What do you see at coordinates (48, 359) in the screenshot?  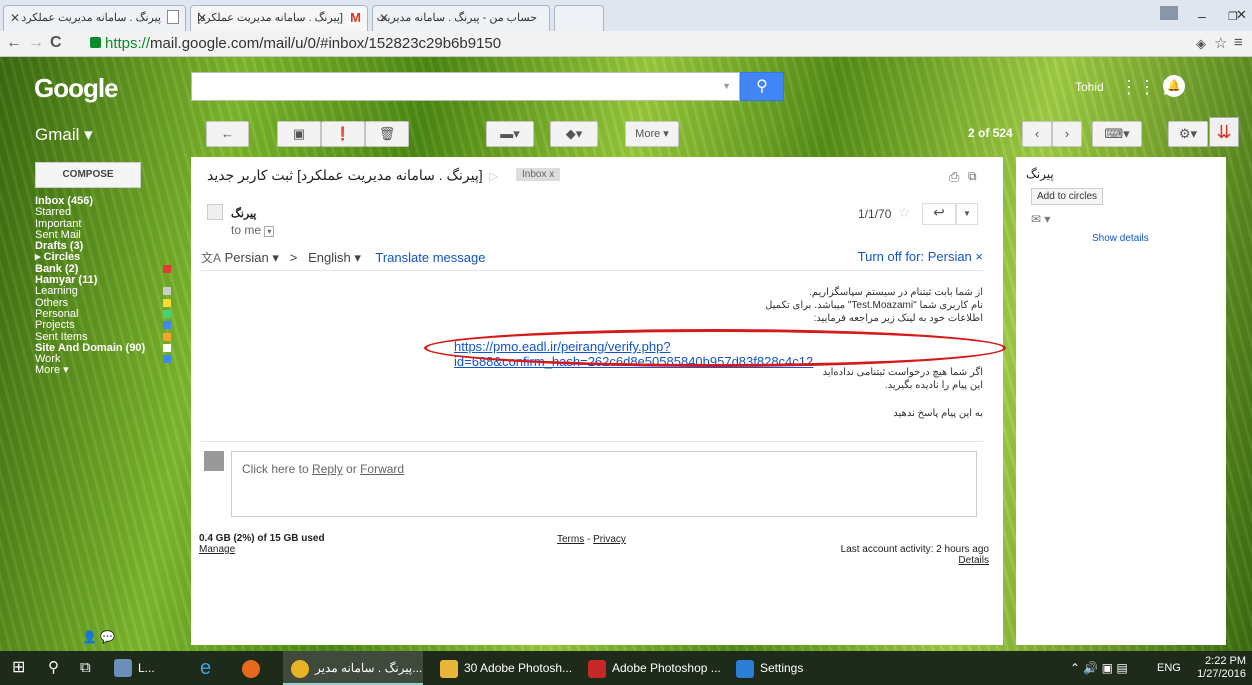 I see `sidebar-item-label: Work` at bounding box center [48, 359].